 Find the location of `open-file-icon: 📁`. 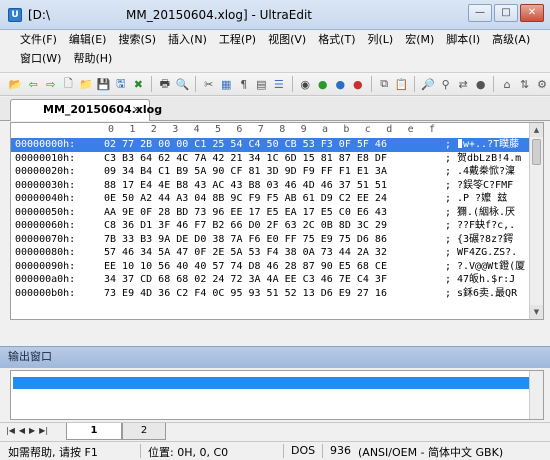

open-file-icon: 📁 is located at coordinates (86, 84).